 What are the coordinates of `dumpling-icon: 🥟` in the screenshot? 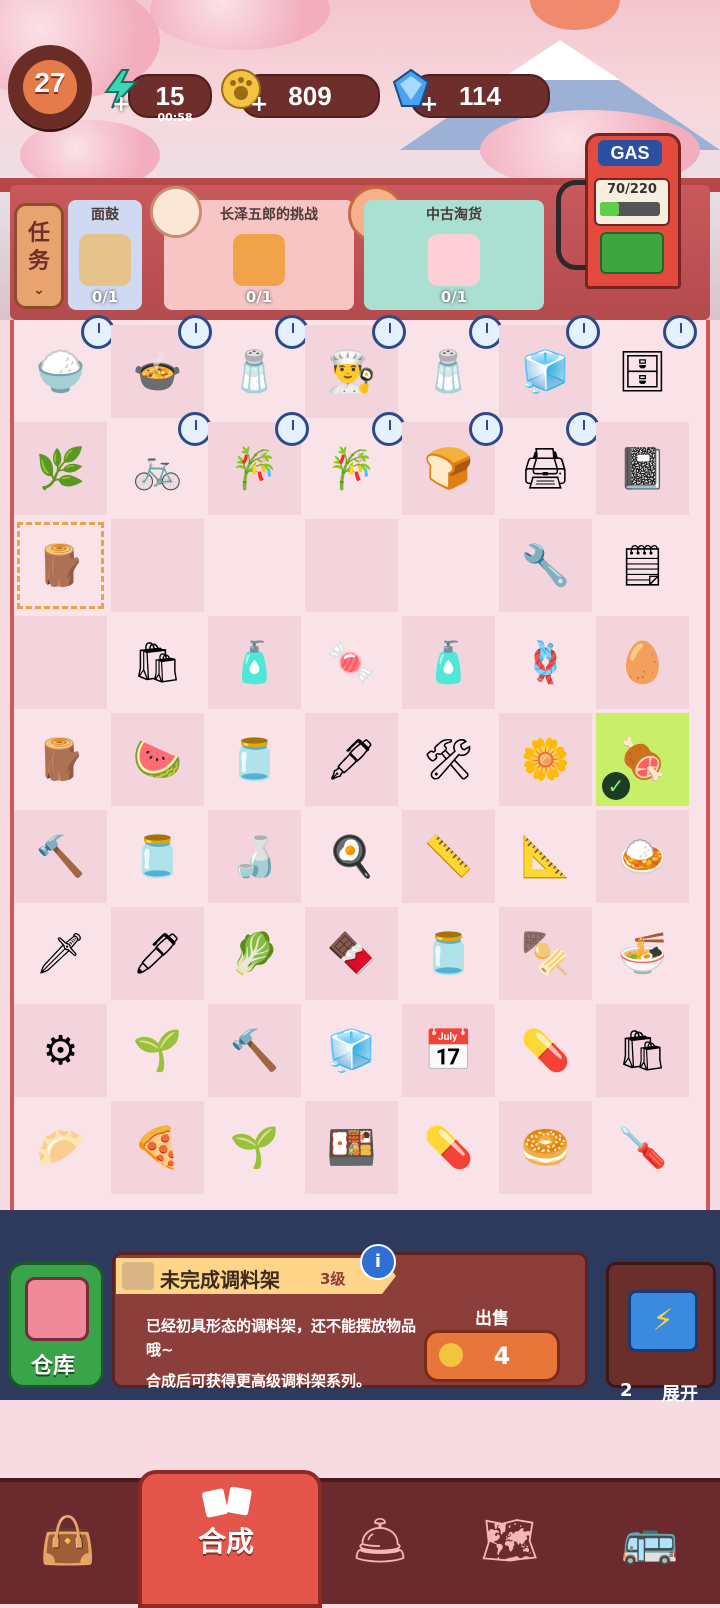 It's located at (60, 1147).